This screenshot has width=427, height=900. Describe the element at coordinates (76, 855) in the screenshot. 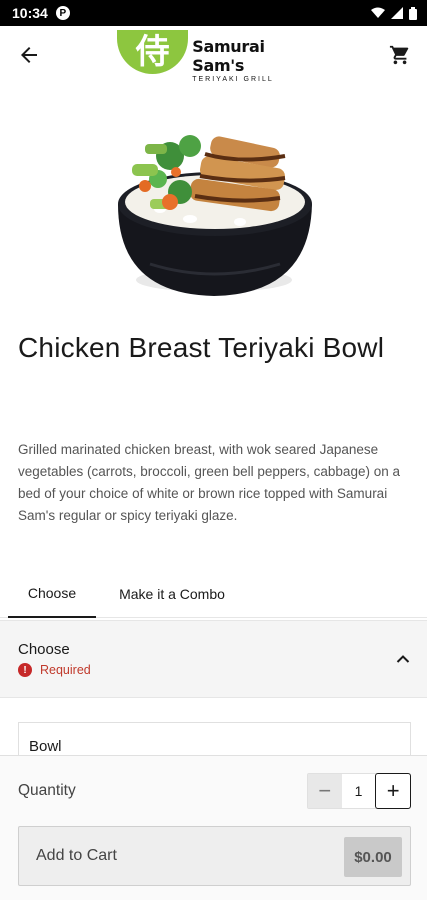

I see `add-to-cart-label: Add to Cart` at that location.